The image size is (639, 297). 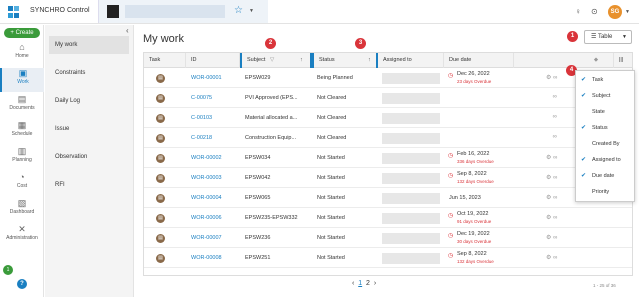 What do you see at coordinates (22, 54) in the screenshot?
I see `nav-item-home: ⌂ Home` at bounding box center [22, 54].